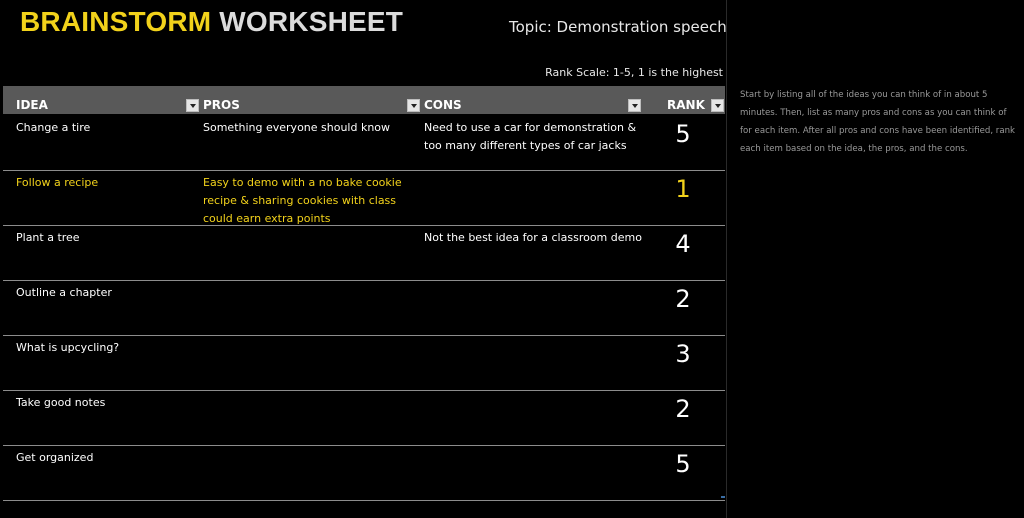 This screenshot has width=1024, height=518. I want to click on worksheet-title: BRAINSTORM WORKSHEET, so click(211, 22).